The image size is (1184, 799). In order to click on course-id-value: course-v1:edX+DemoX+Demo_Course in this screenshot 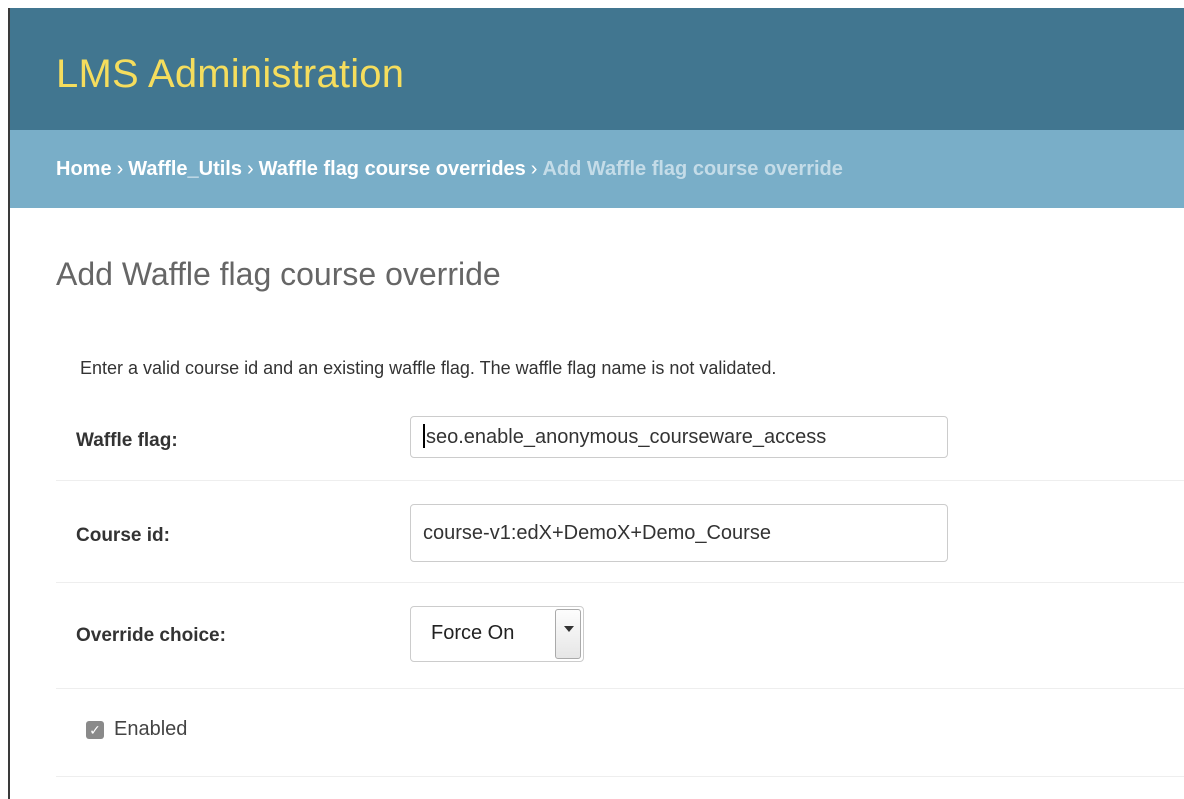, I will do `click(597, 533)`.